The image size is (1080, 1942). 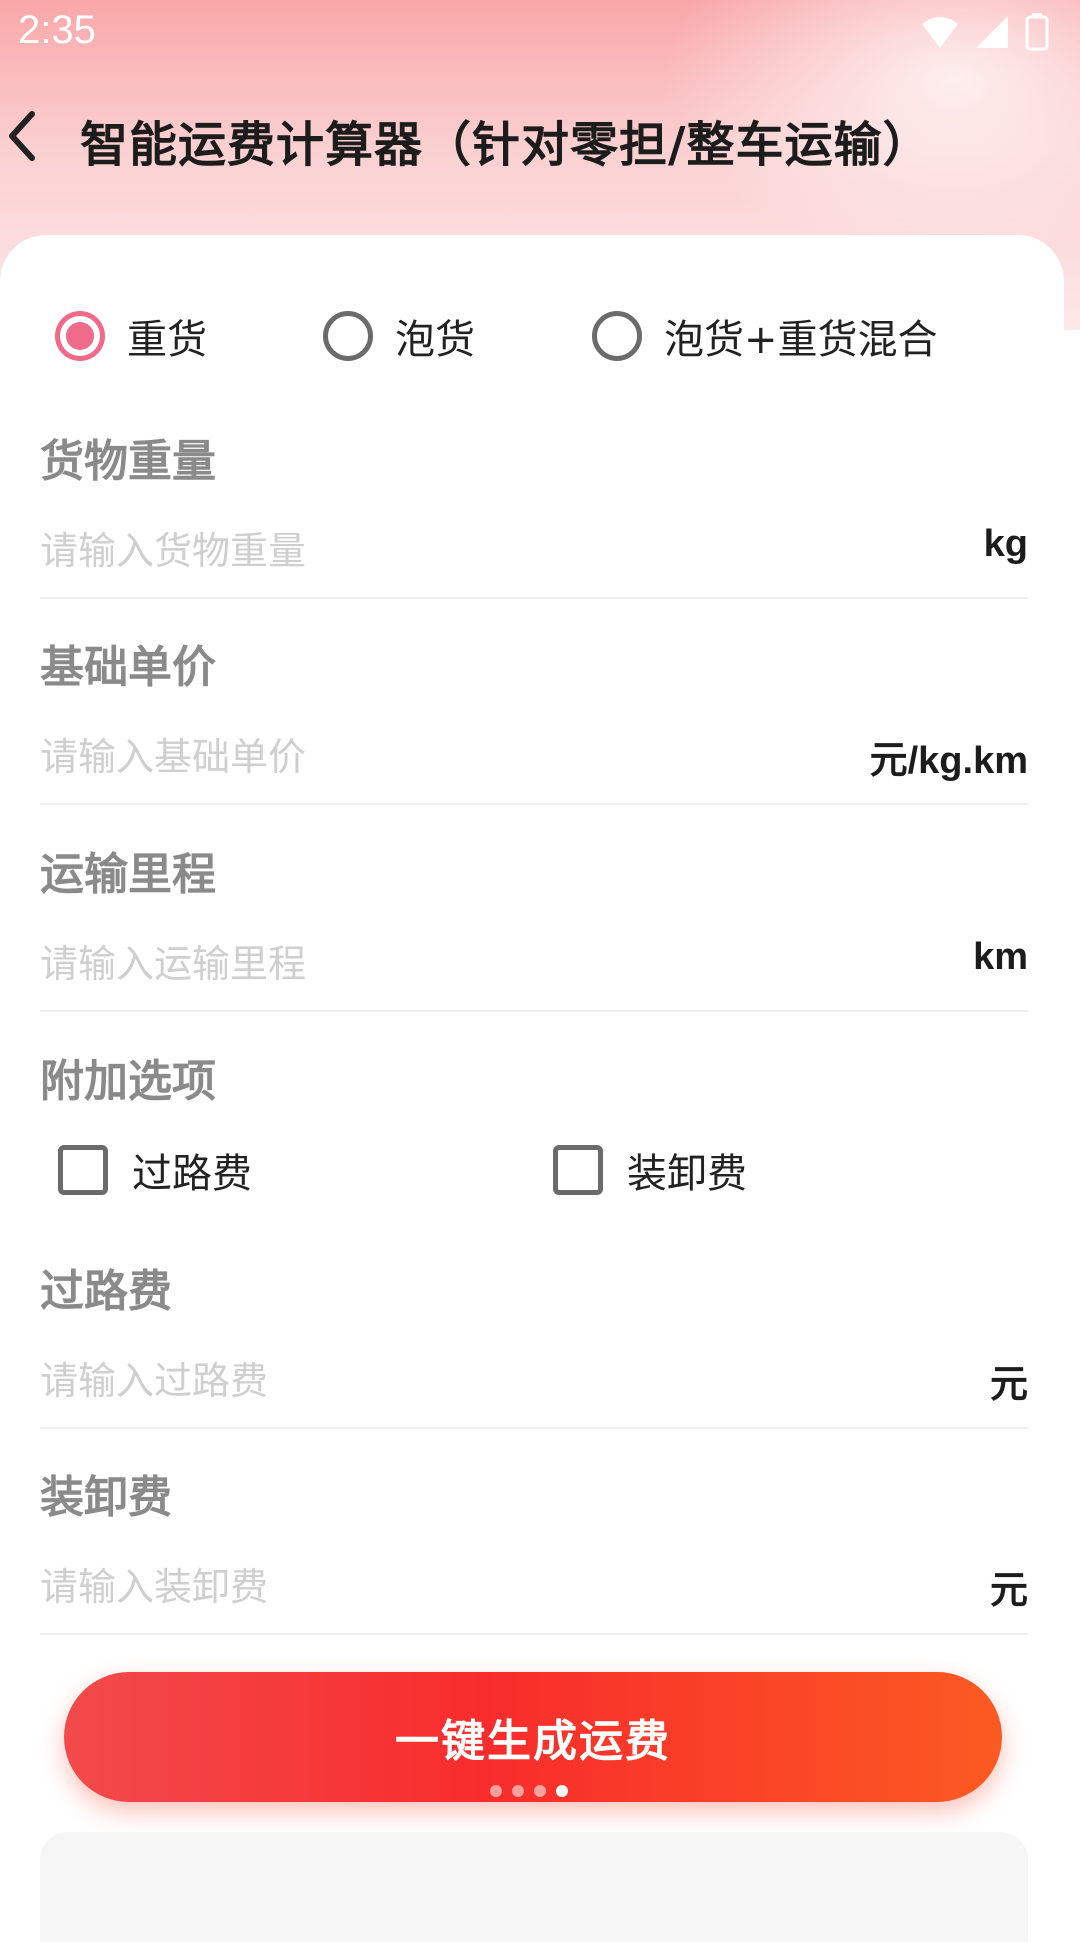 I want to click on toll-field: 过路费 元, so click(x=534, y=1355).